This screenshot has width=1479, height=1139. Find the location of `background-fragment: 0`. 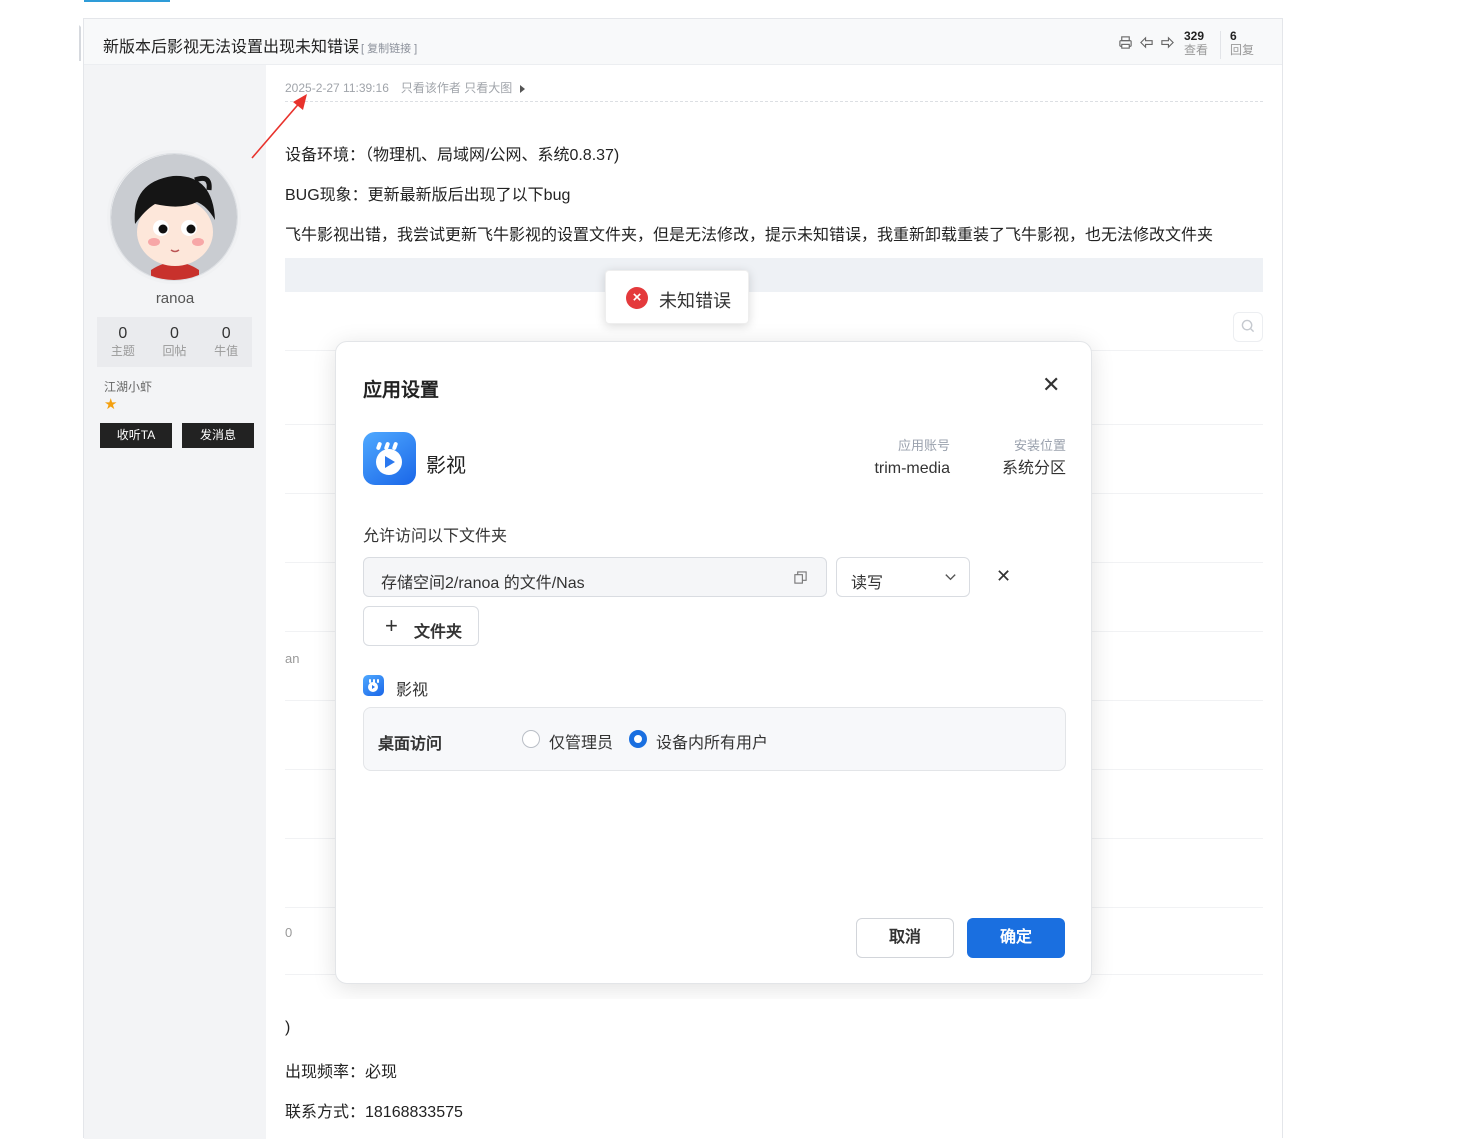

background-fragment: 0 is located at coordinates (289, 932).